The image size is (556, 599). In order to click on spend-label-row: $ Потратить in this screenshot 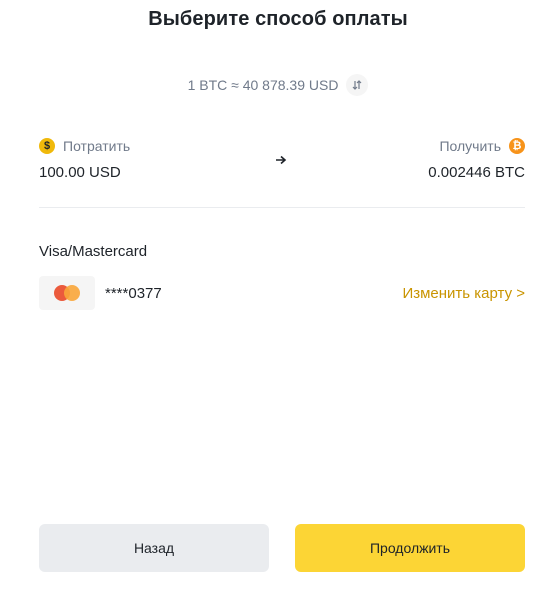, I will do `click(84, 146)`.